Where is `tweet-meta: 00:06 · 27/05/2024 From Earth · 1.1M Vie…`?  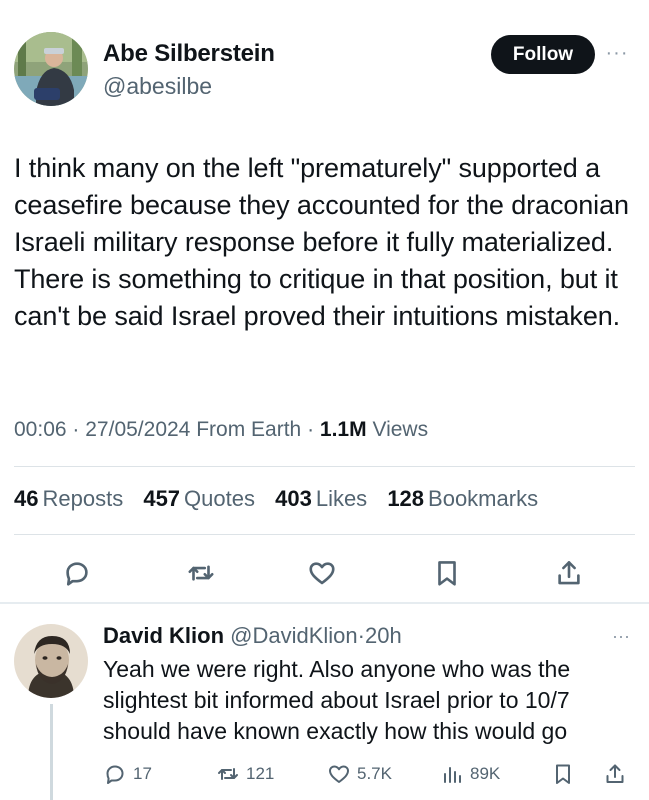 tweet-meta: 00:06 · 27/05/2024 From Earth · 1.1M Vie… is located at coordinates (221, 430).